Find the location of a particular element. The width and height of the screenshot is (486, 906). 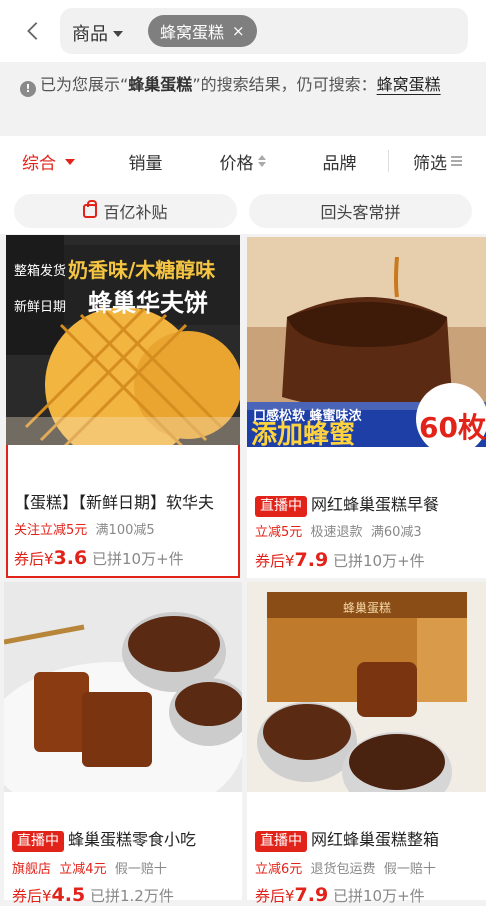

product-tags: 关注立减5元 满100减5 is located at coordinates (84, 528).